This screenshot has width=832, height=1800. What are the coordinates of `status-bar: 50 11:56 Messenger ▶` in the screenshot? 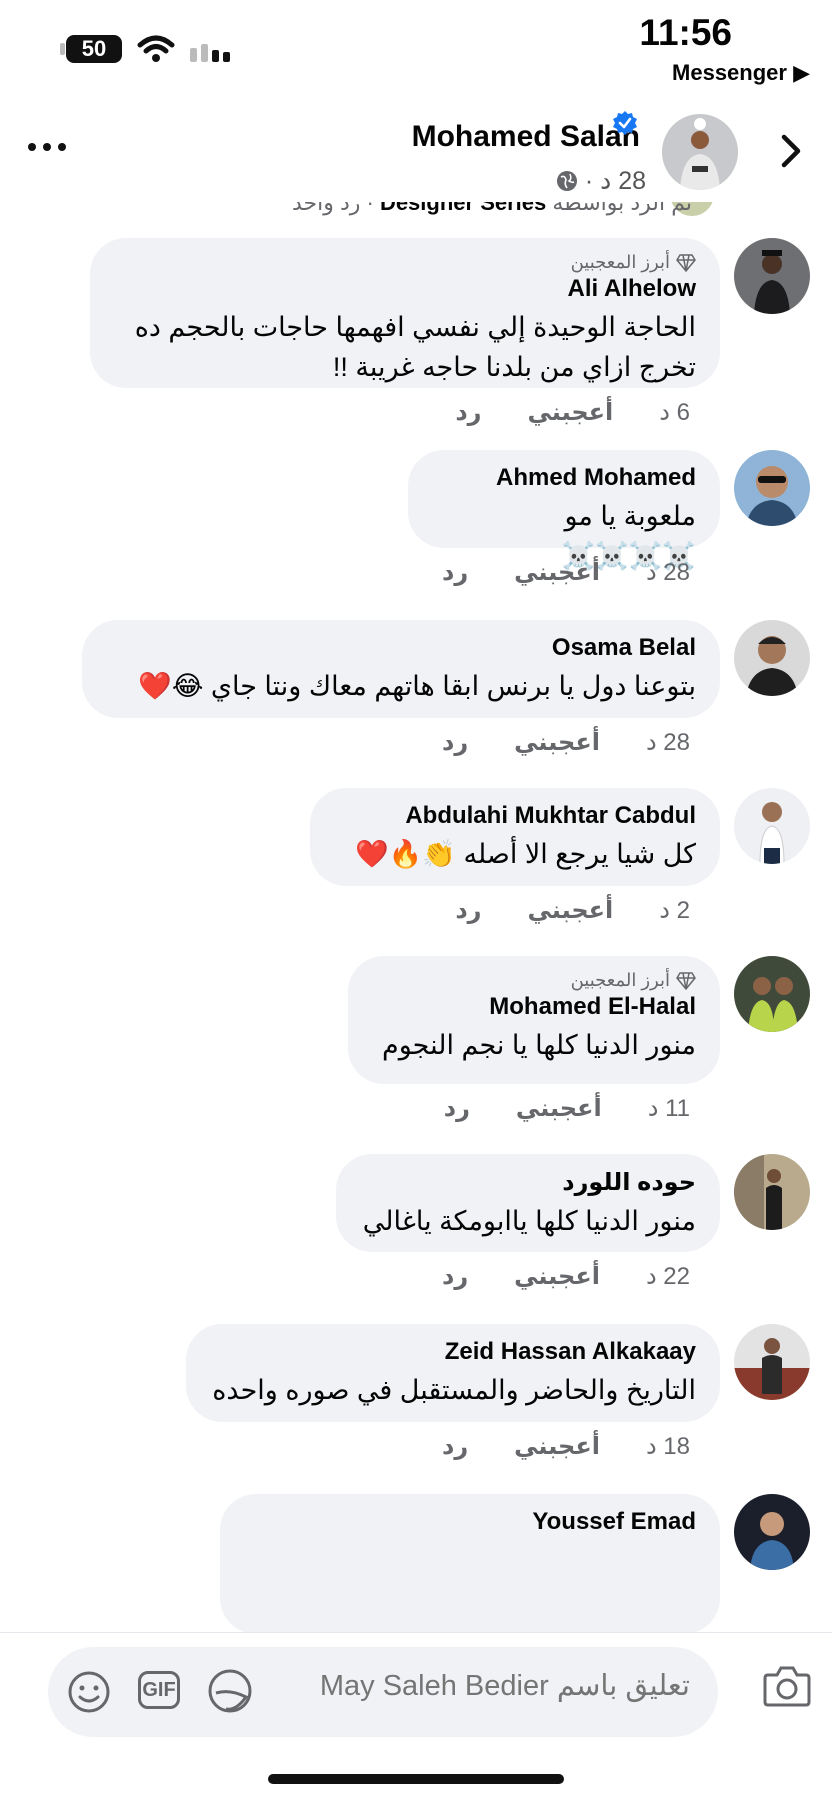 It's located at (416, 50).